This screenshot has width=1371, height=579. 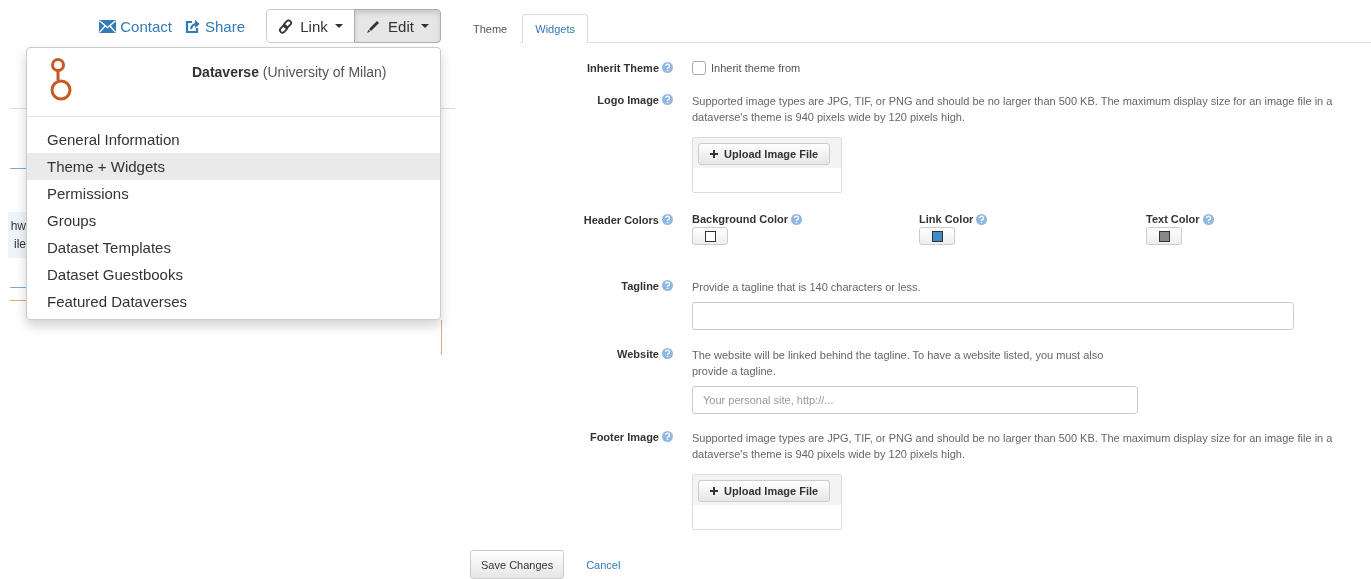 I want to click on envelope-icon, so click(x=108, y=26).